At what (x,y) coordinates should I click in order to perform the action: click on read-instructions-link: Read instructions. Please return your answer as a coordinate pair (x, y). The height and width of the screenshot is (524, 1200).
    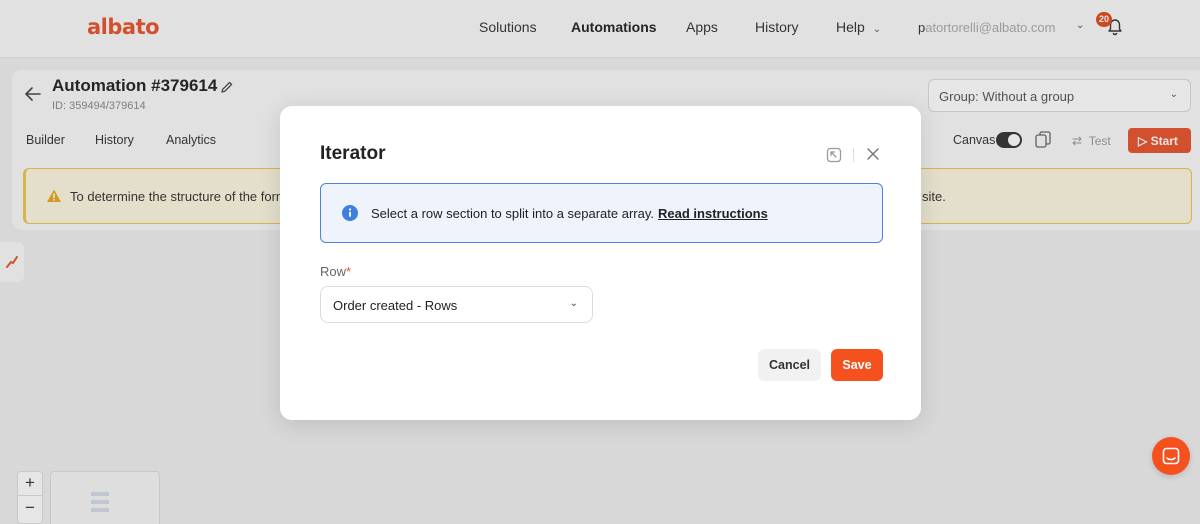
    Looking at the image, I should click on (713, 213).